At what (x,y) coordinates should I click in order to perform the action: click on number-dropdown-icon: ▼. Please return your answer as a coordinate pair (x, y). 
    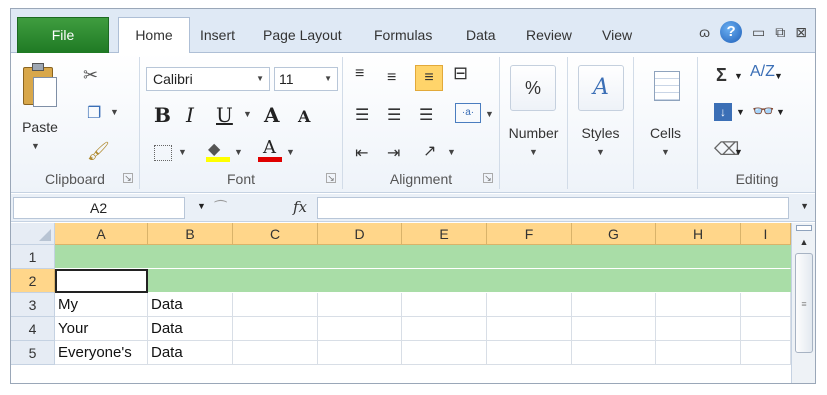
    Looking at the image, I should click on (533, 152).